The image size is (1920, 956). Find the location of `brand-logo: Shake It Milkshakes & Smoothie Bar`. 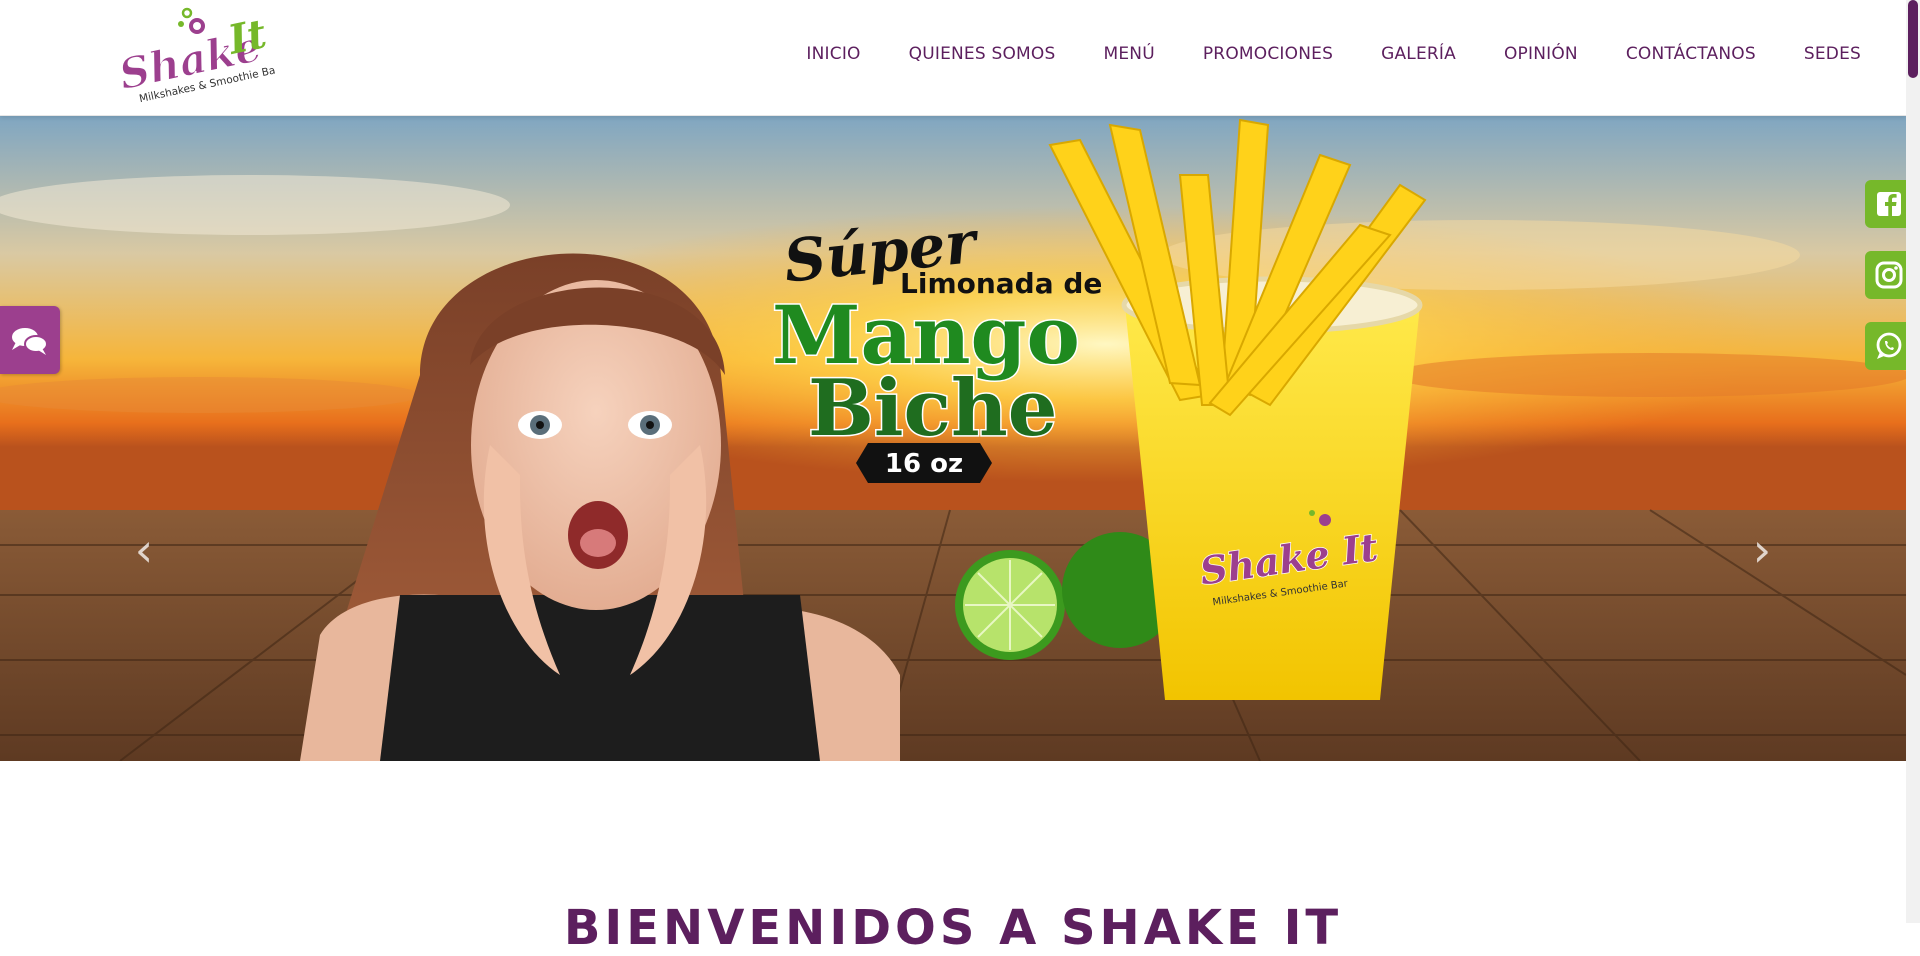

brand-logo: Shake It Milkshakes & Smoothie Bar is located at coordinates (197, 58).